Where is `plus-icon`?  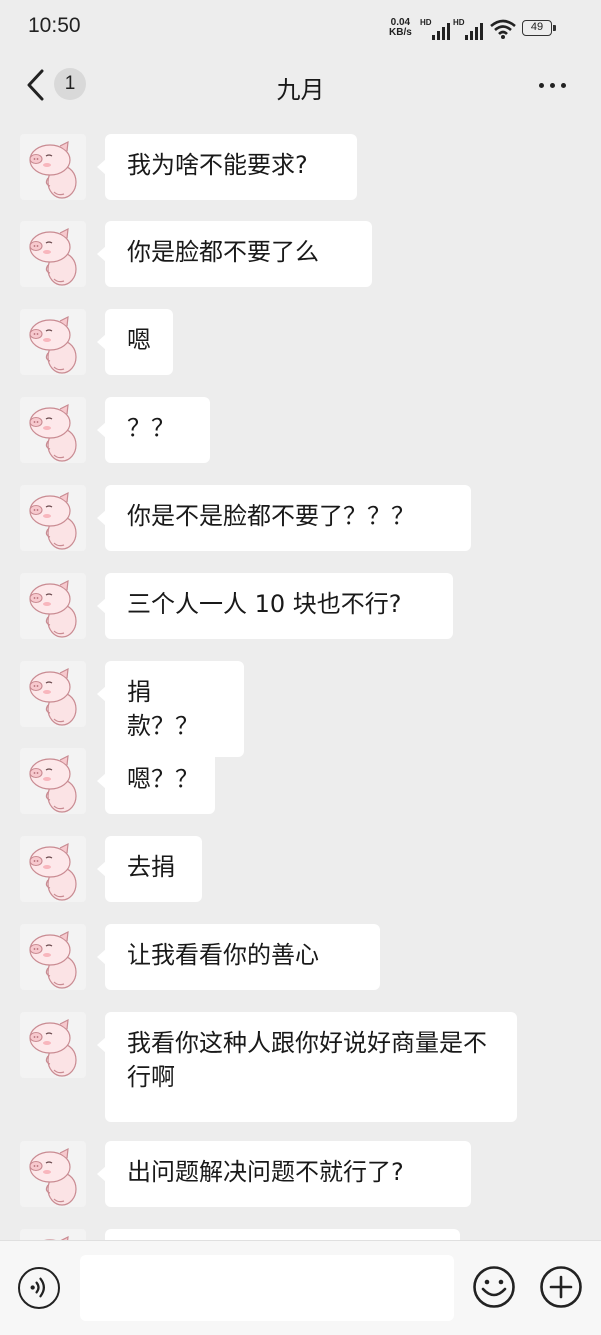
plus-icon is located at coordinates (561, 1287).